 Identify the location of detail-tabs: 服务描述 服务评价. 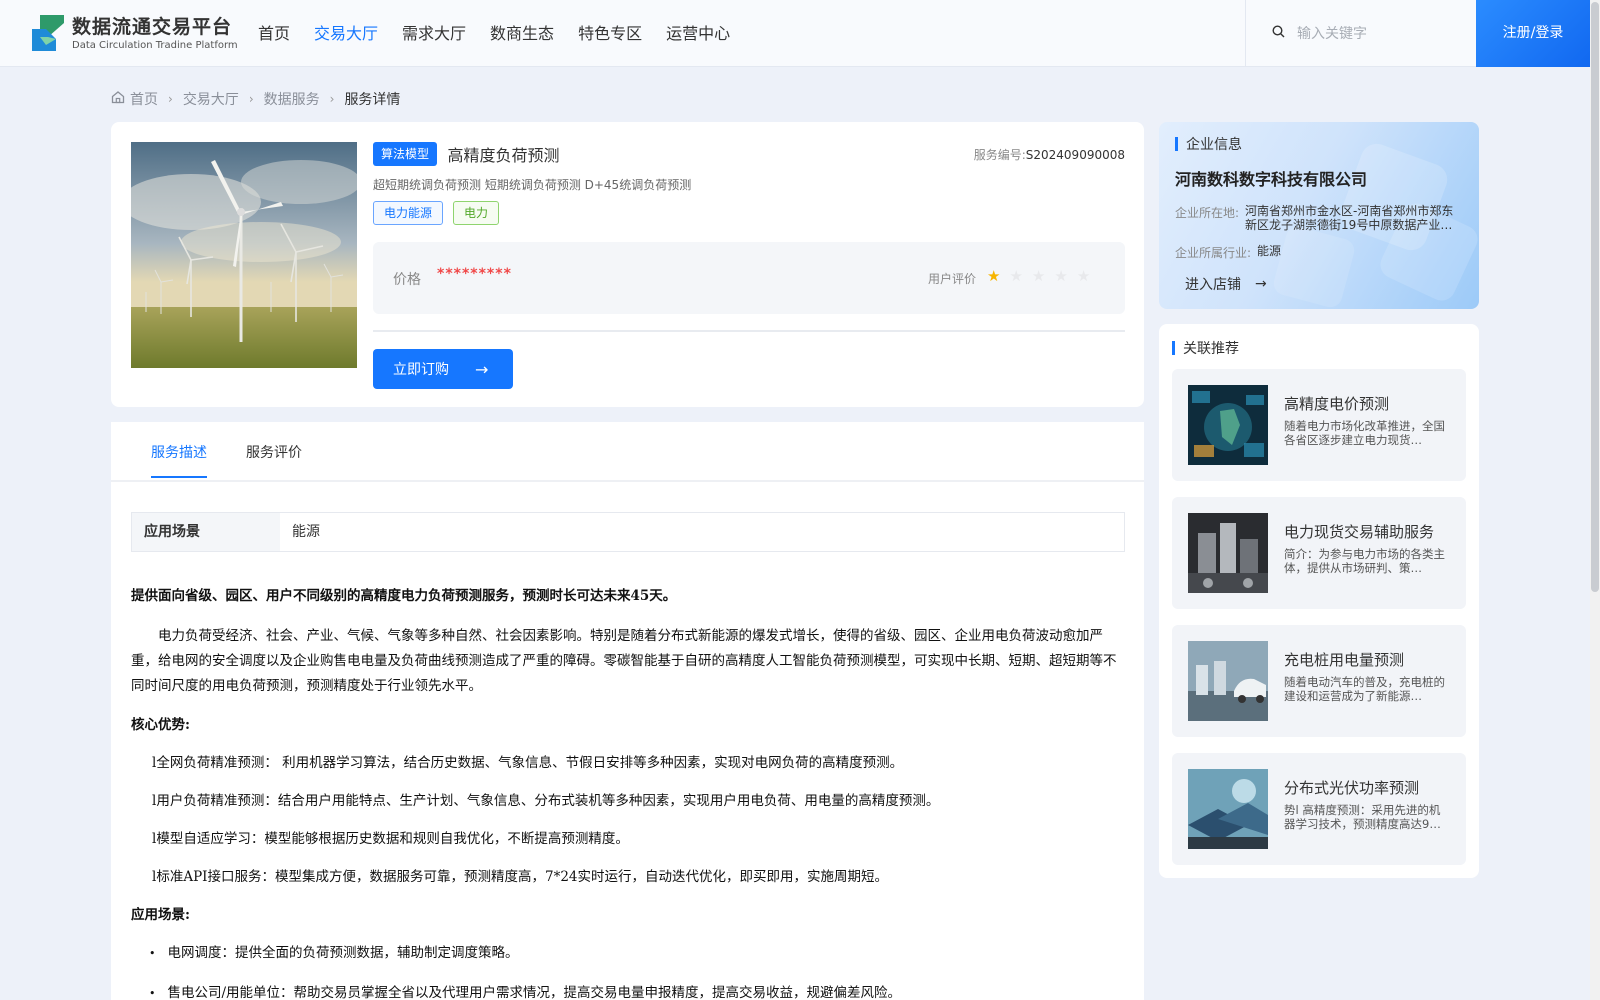
(627, 452).